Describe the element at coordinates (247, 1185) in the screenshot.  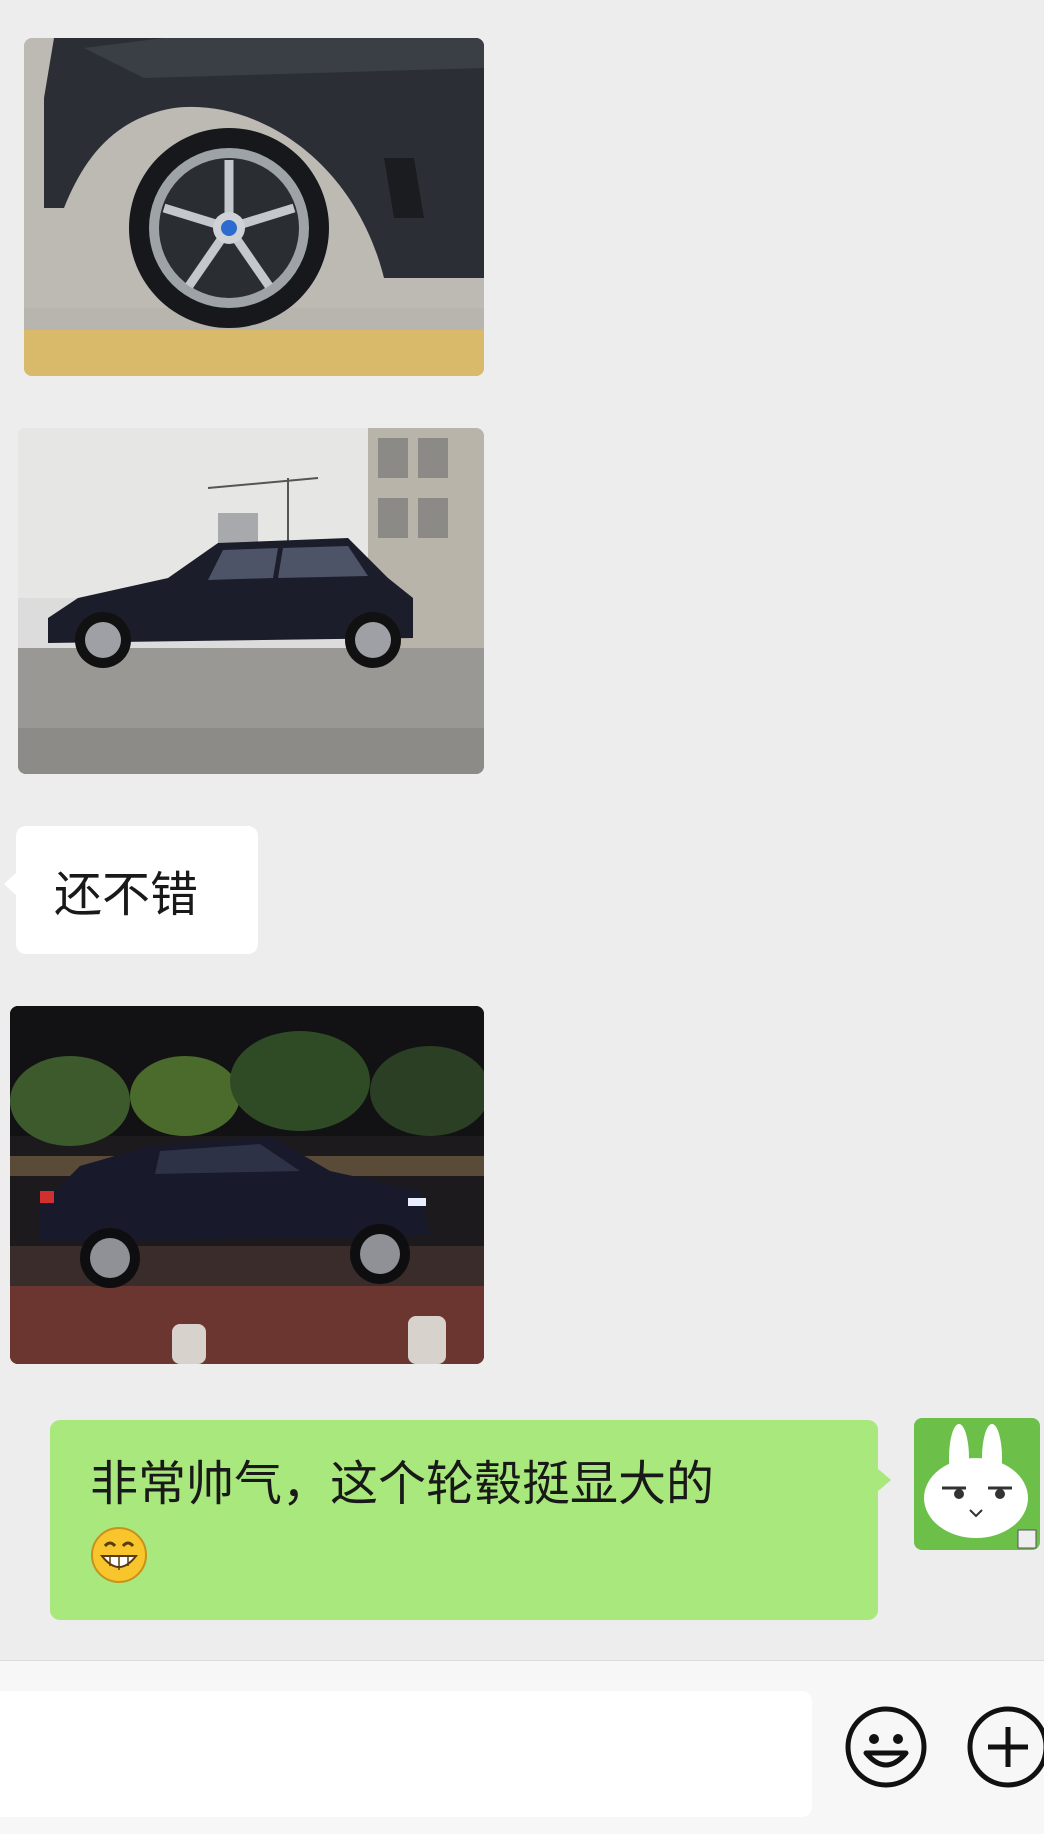
I see `photo-suv-side-night` at that location.